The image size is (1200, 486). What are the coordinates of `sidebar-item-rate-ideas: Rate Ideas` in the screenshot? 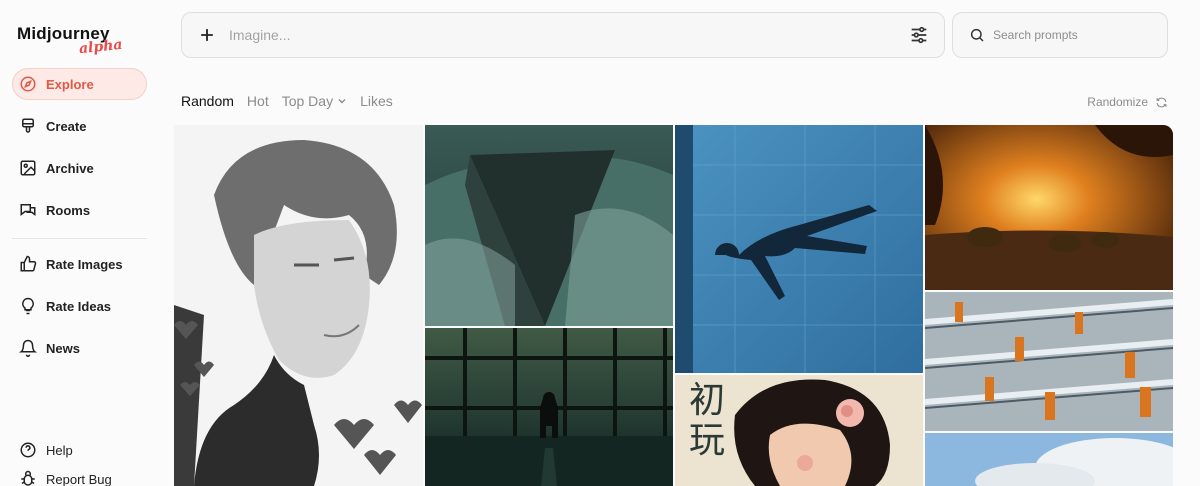 It's located at (79, 306).